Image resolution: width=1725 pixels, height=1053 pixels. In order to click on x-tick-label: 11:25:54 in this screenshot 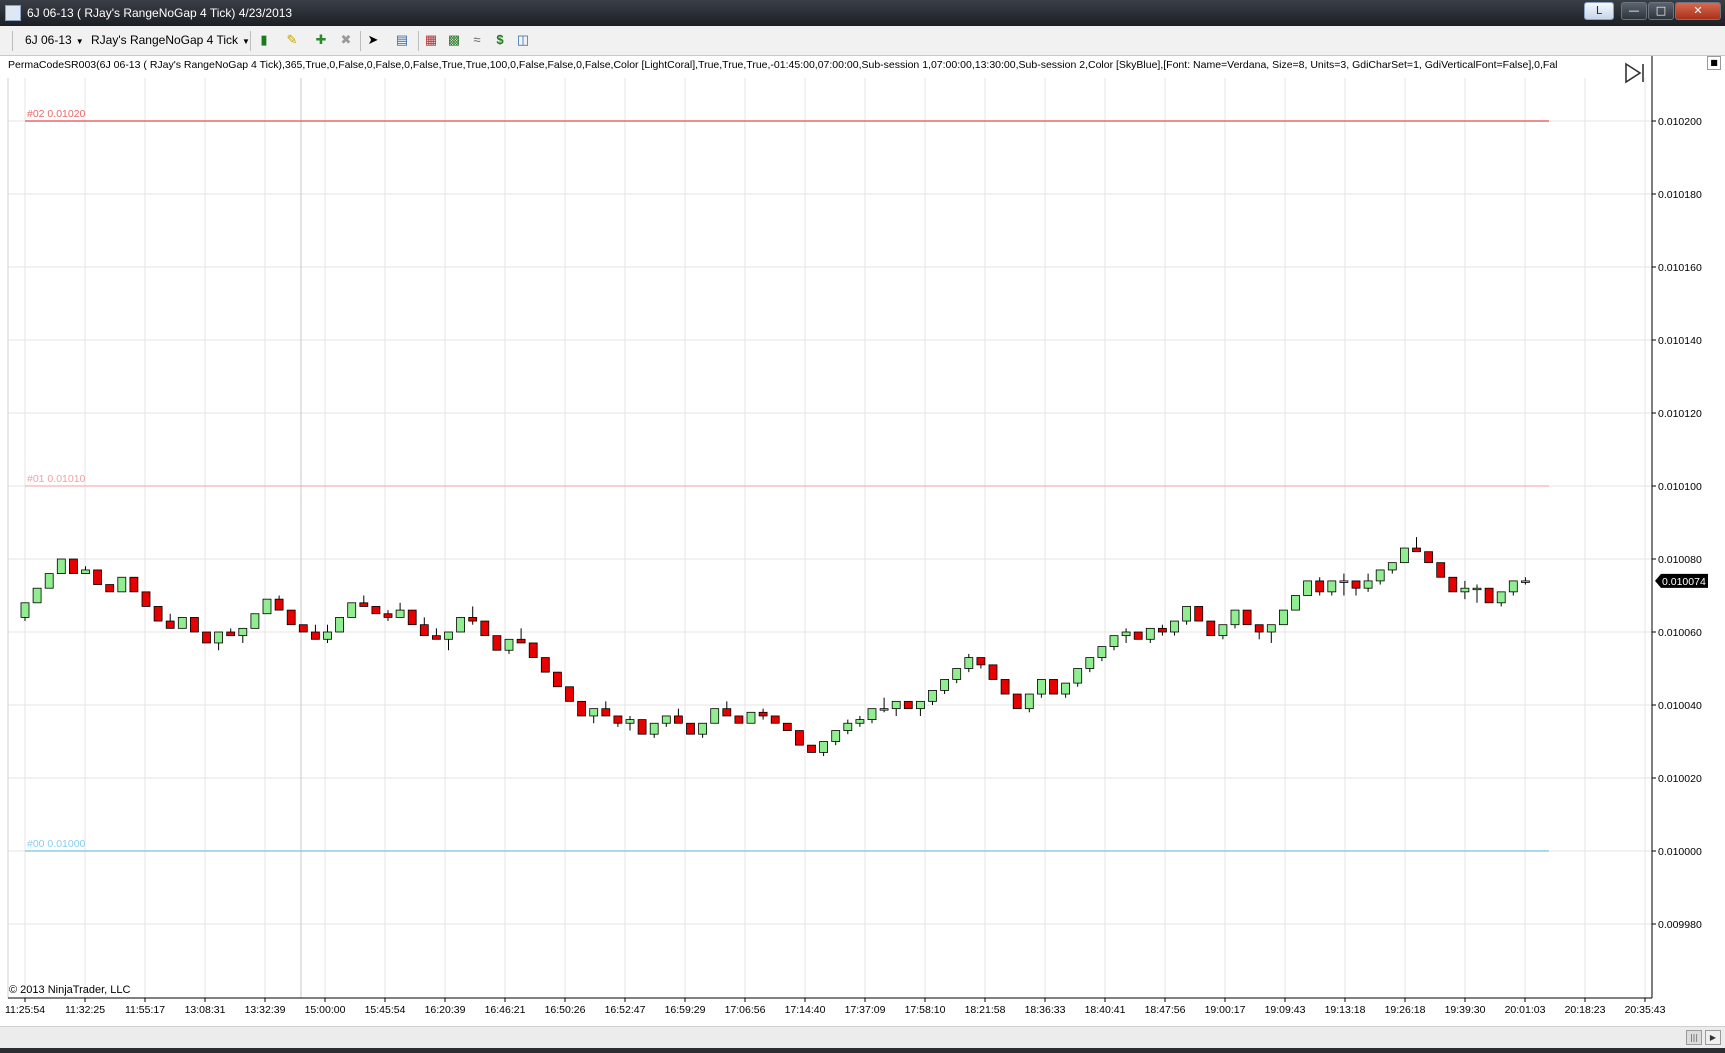, I will do `click(25, 1010)`.